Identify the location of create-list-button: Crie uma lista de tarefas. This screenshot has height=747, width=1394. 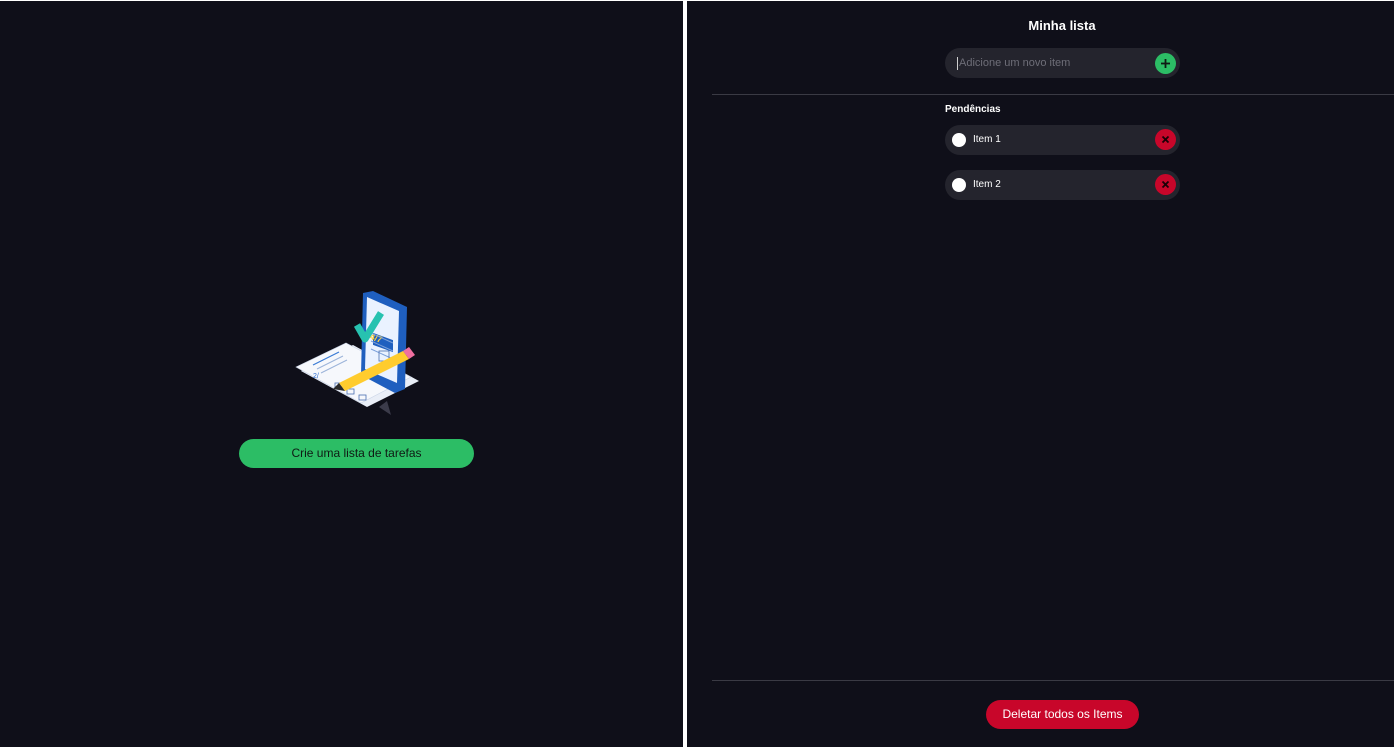
(356, 453).